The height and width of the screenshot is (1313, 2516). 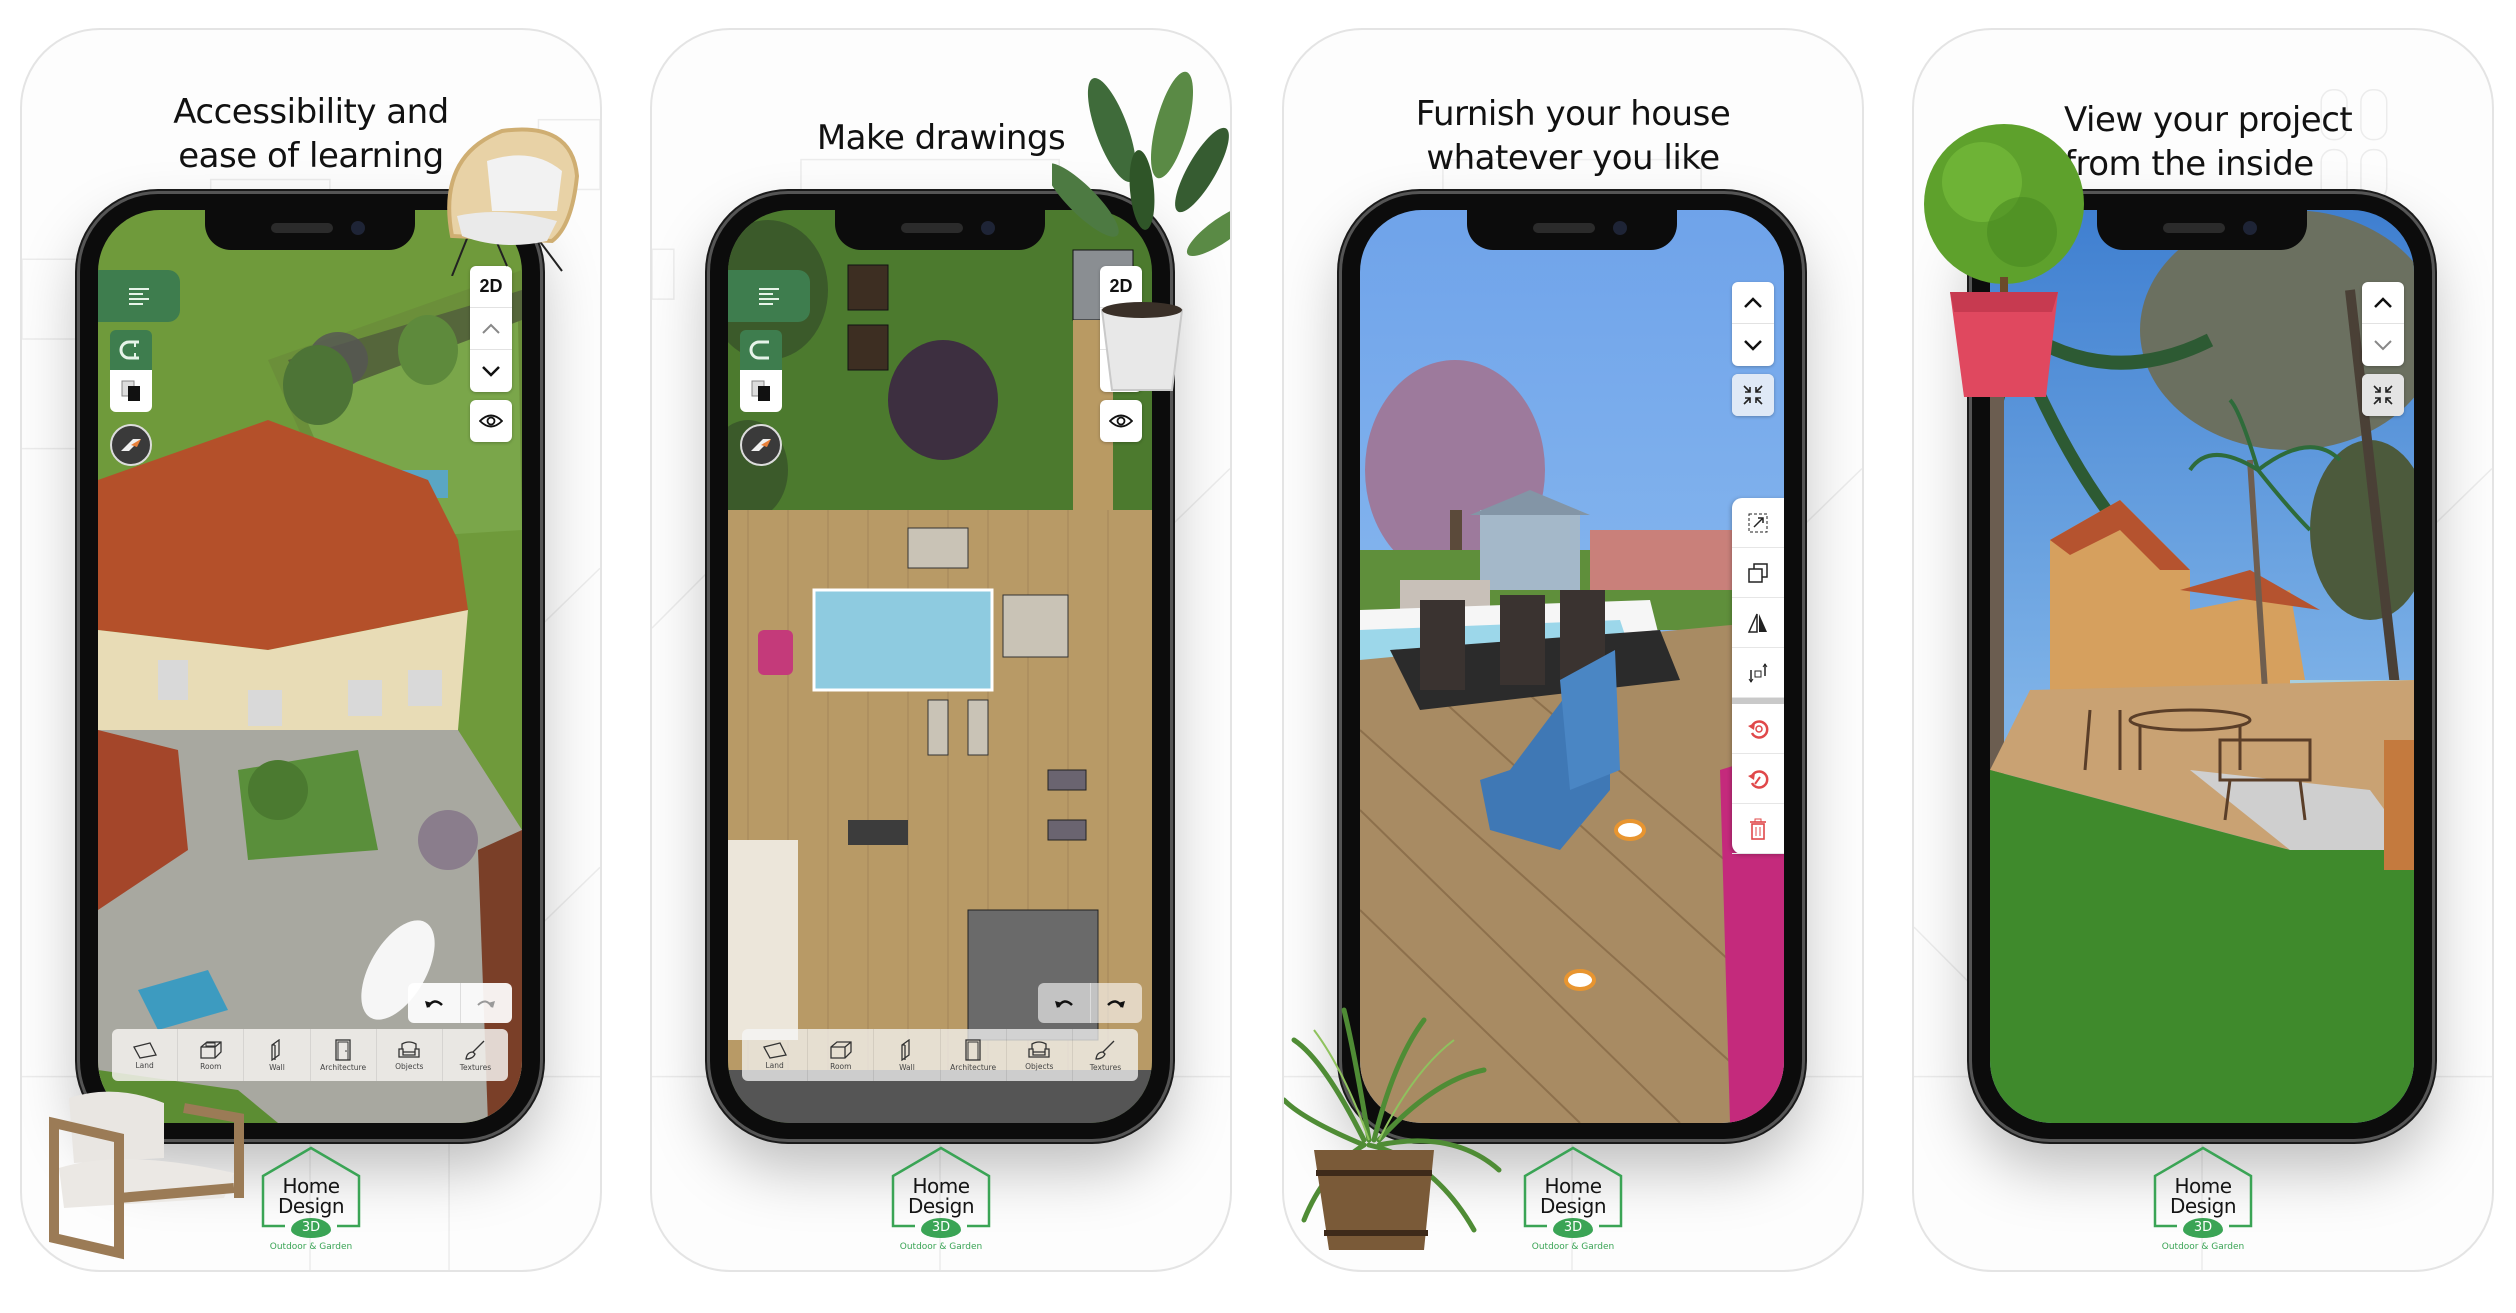 What do you see at coordinates (144, 1178) in the screenshot?
I see `wooden-armchair-decoration` at bounding box center [144, 1178].